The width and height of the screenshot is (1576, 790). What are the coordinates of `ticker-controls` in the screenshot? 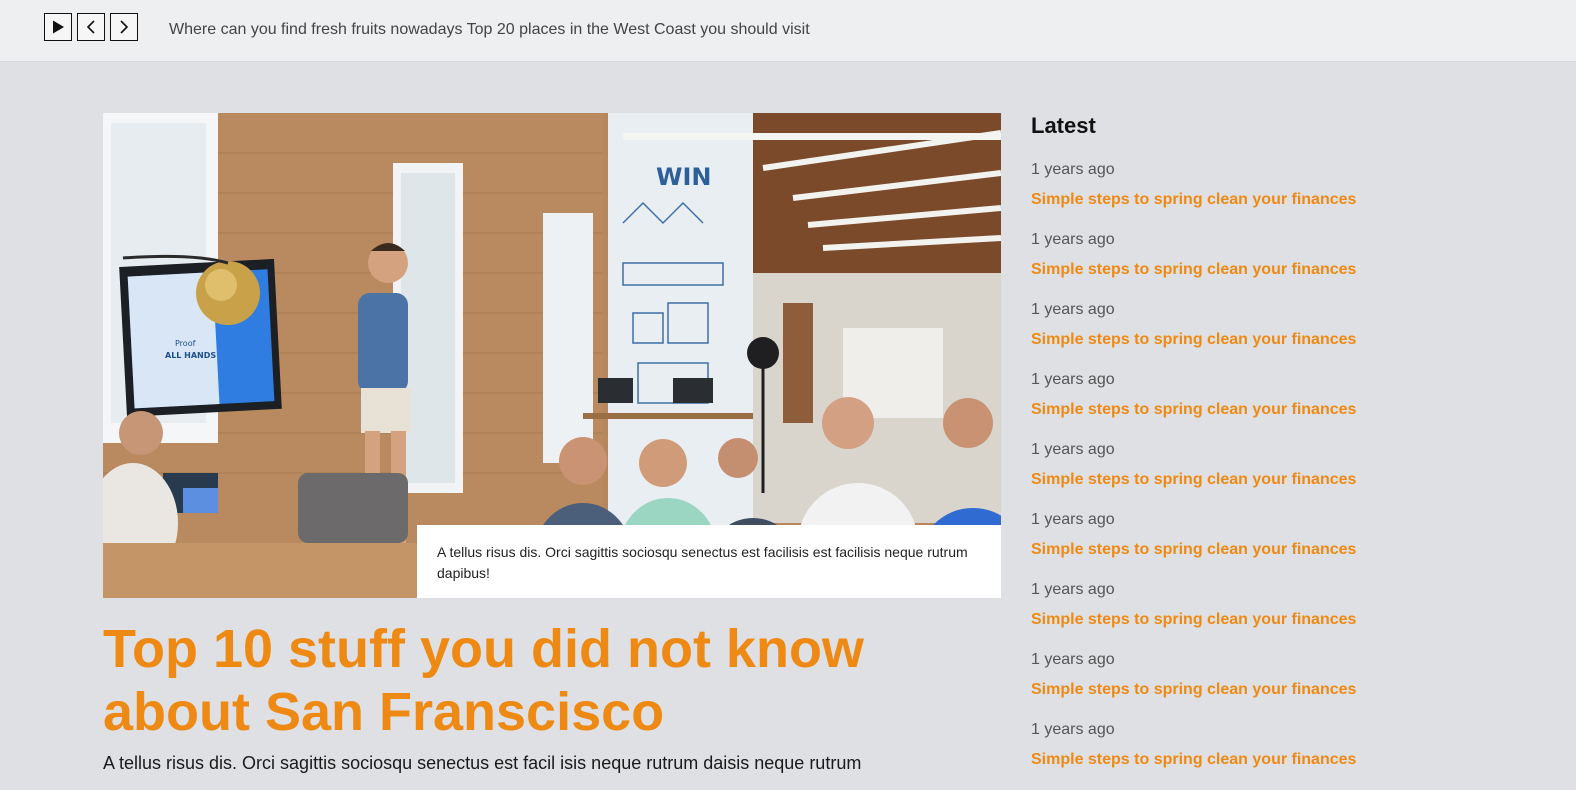 It's located at (91, 27).